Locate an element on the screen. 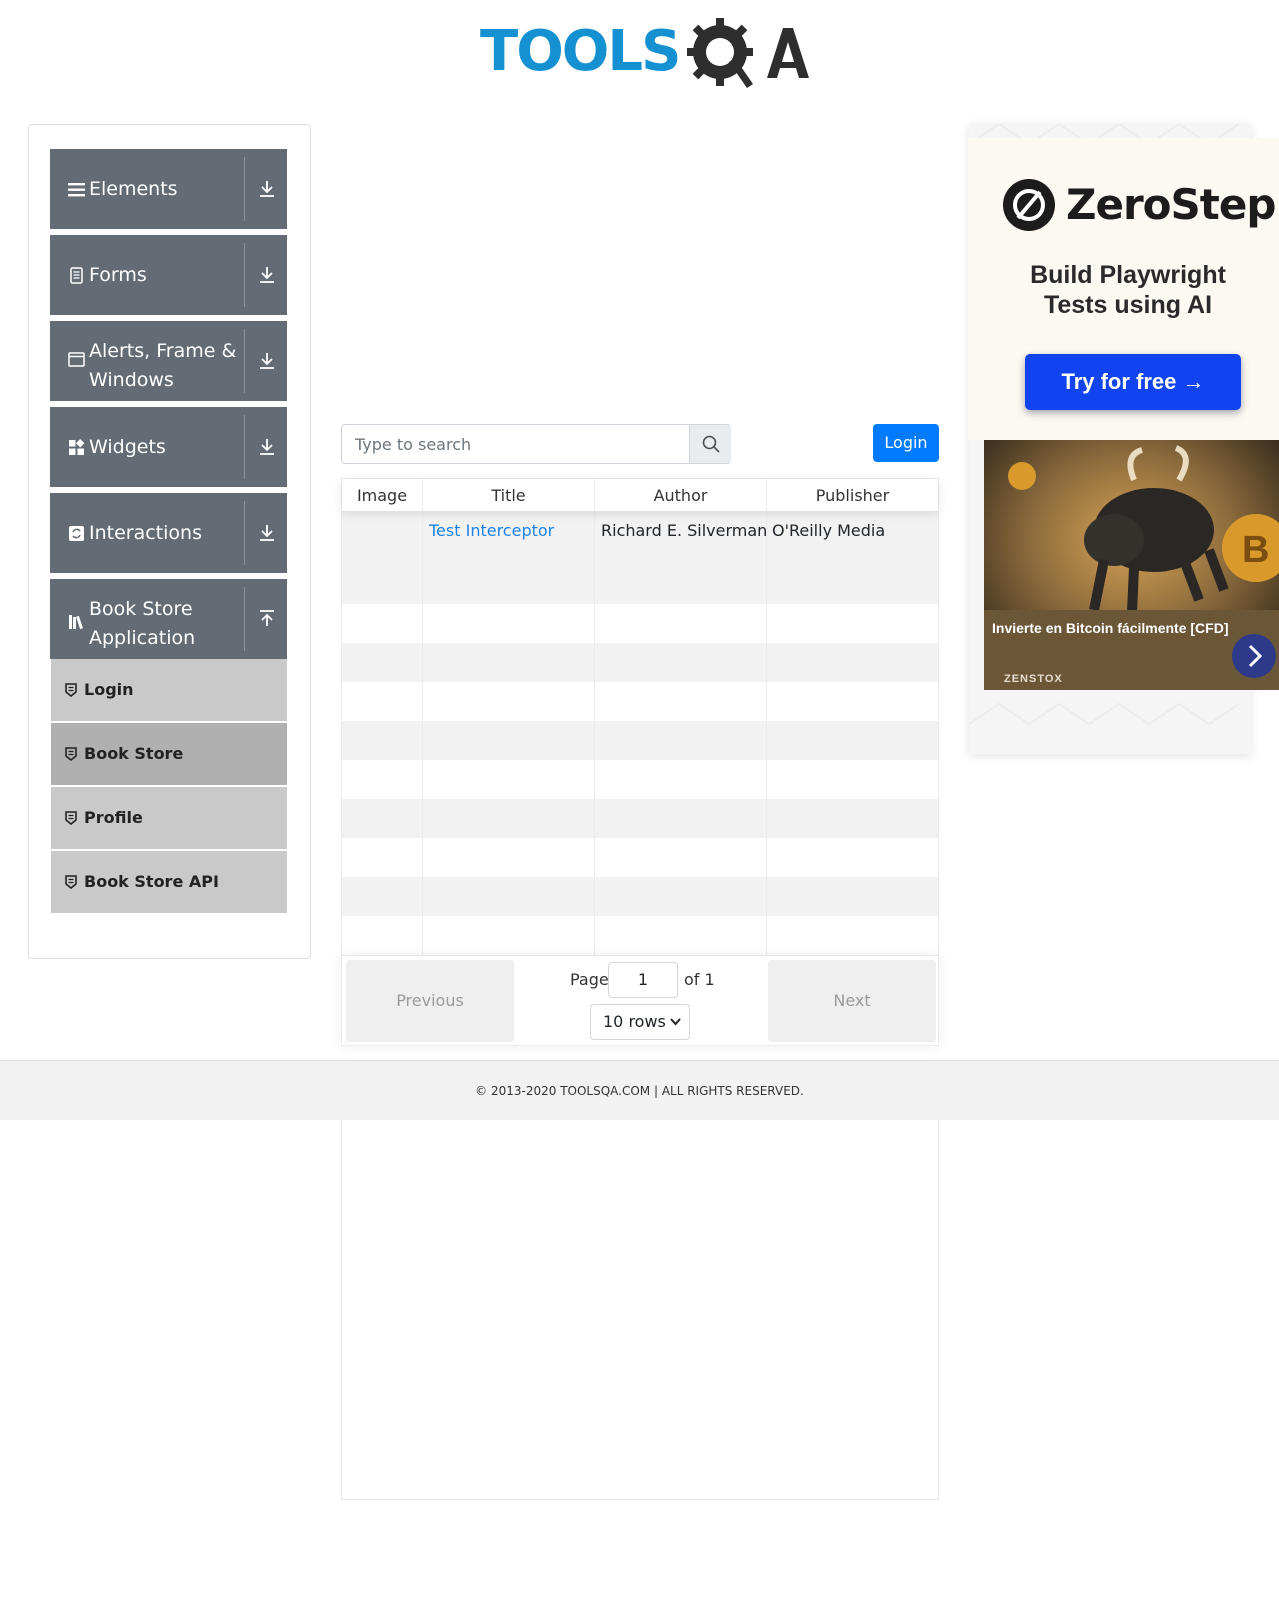  group-label: Widgets is located at coordinates (127, 447).